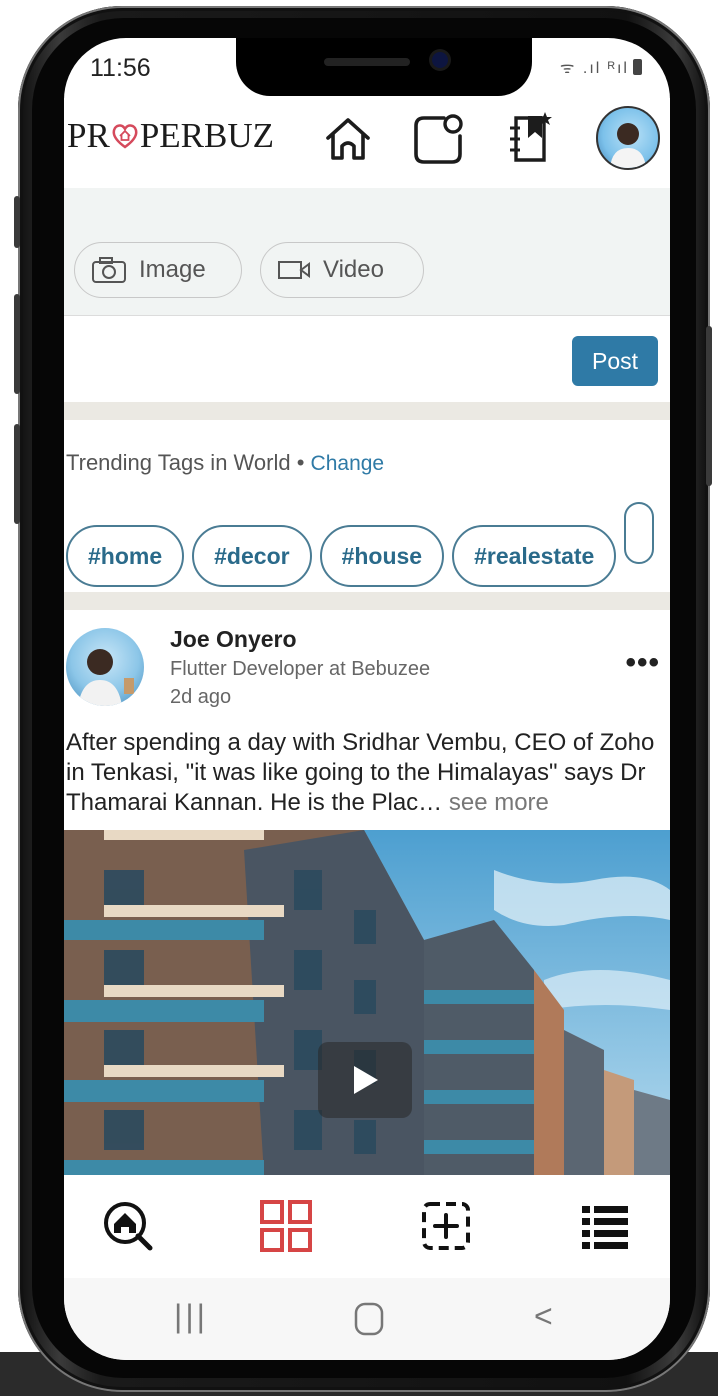 The width and height of the screenshot is (718, 1396). I want to click on post-time: 2d ago, so click(201, 697).